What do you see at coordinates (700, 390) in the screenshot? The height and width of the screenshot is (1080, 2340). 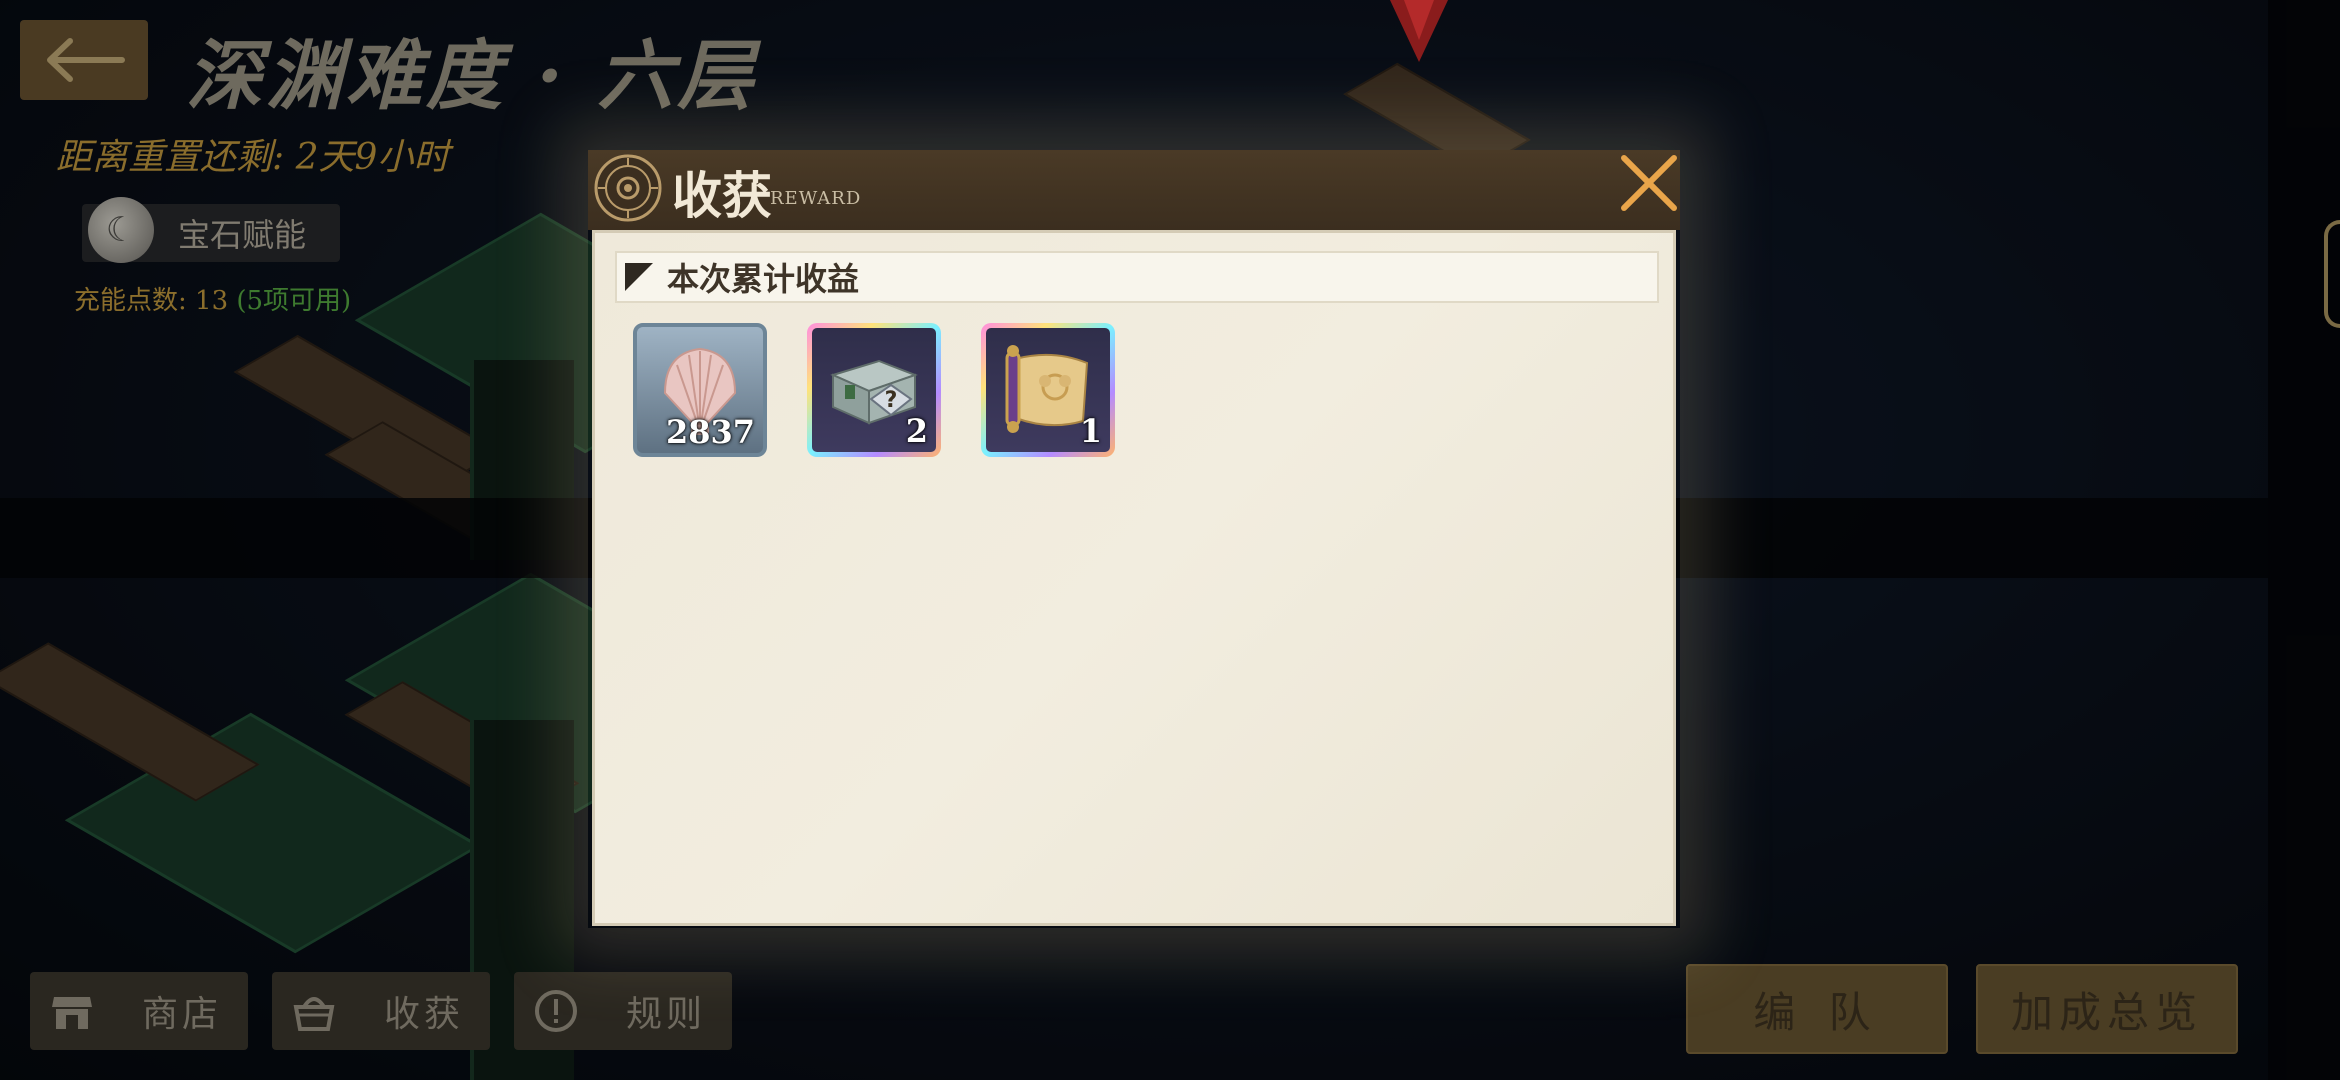 I see `reward-item-shell: 2837` at bounding box center [700, 390].